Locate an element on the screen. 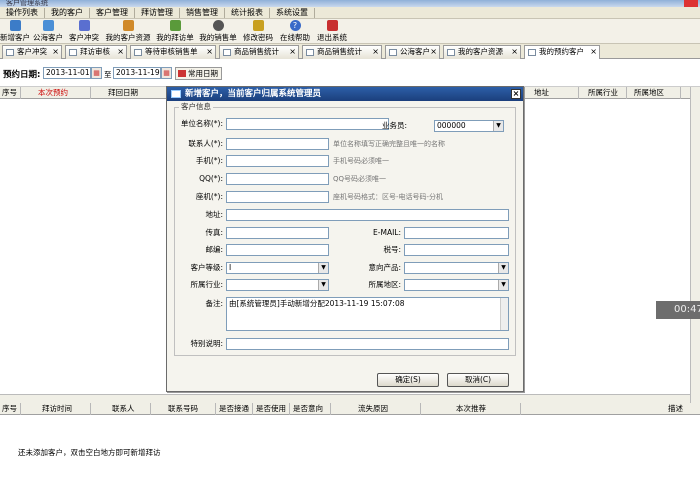 The width and height of the screenshot is (700, 488). postcode-label: 邮编: is located at coordinates (214, 249).